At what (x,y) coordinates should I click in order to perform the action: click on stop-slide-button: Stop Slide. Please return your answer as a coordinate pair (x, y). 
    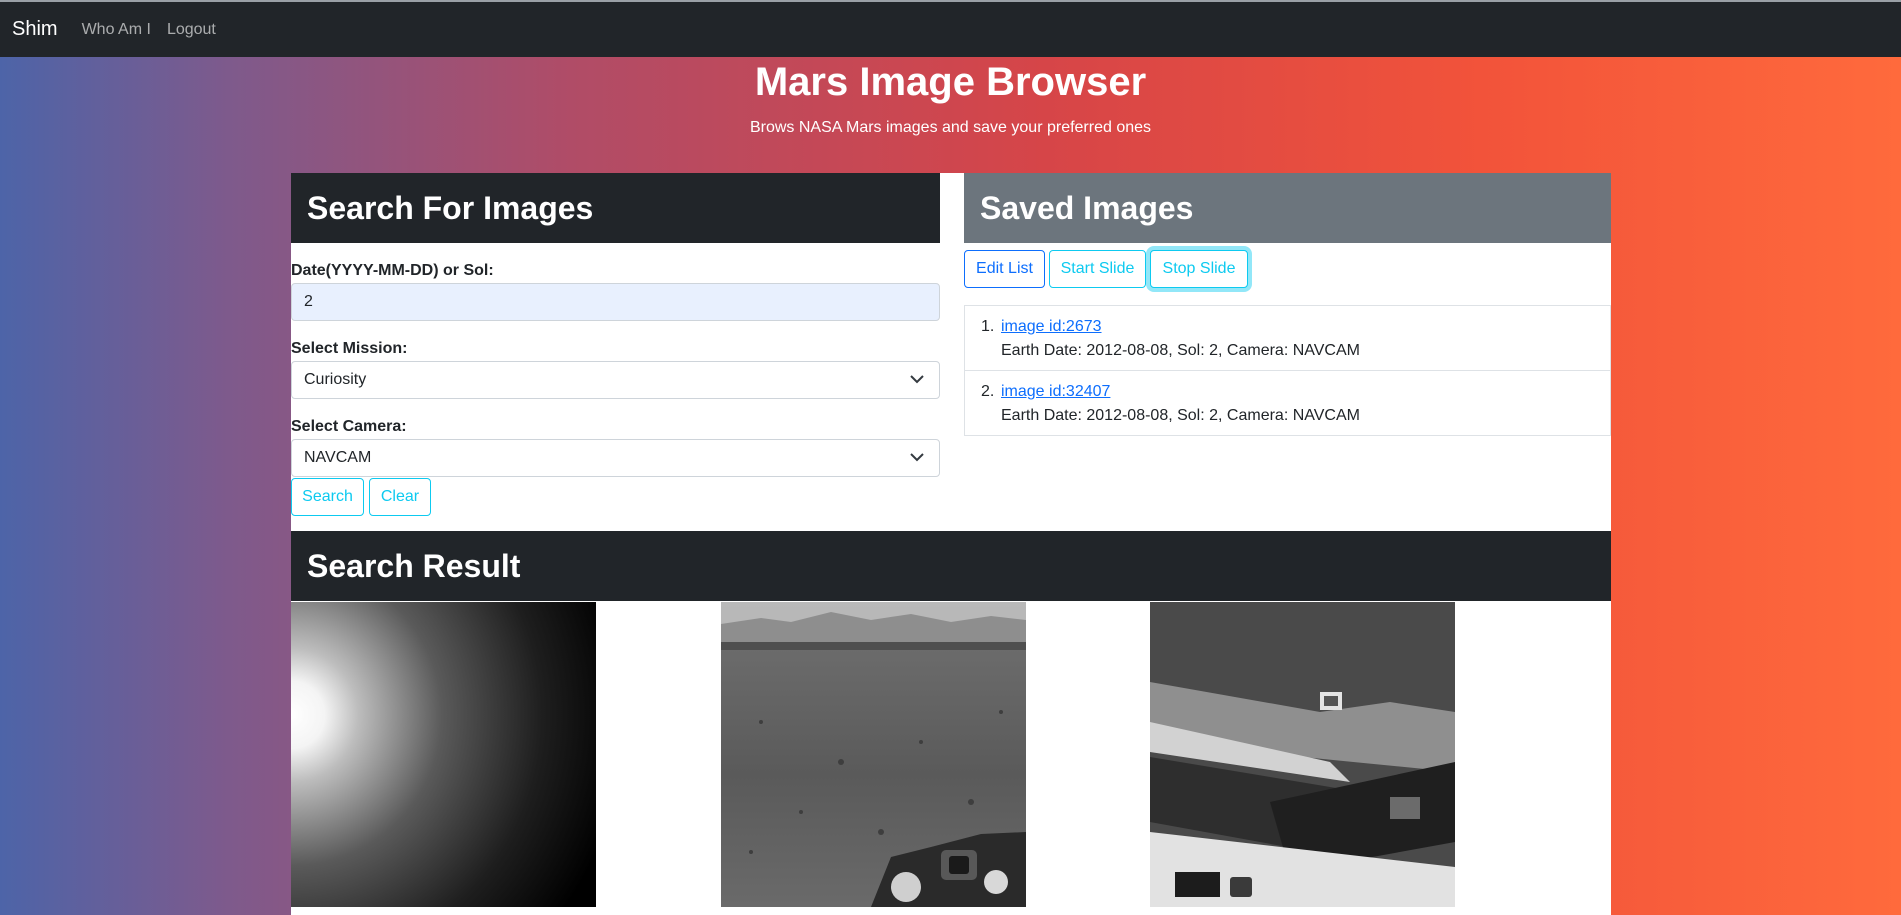
    Looking at the image, I should click on (1199, 269).